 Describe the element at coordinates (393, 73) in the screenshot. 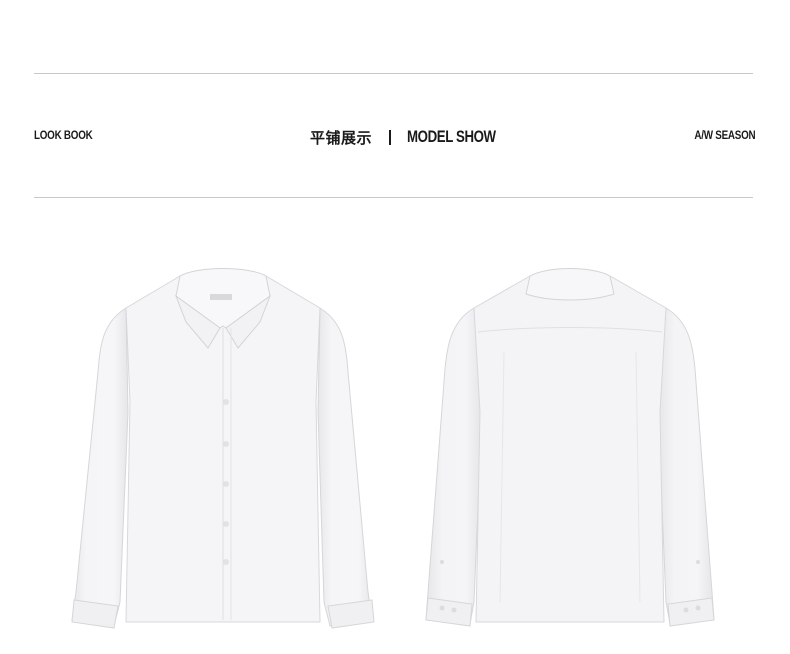

I see `top-divider` at that location.